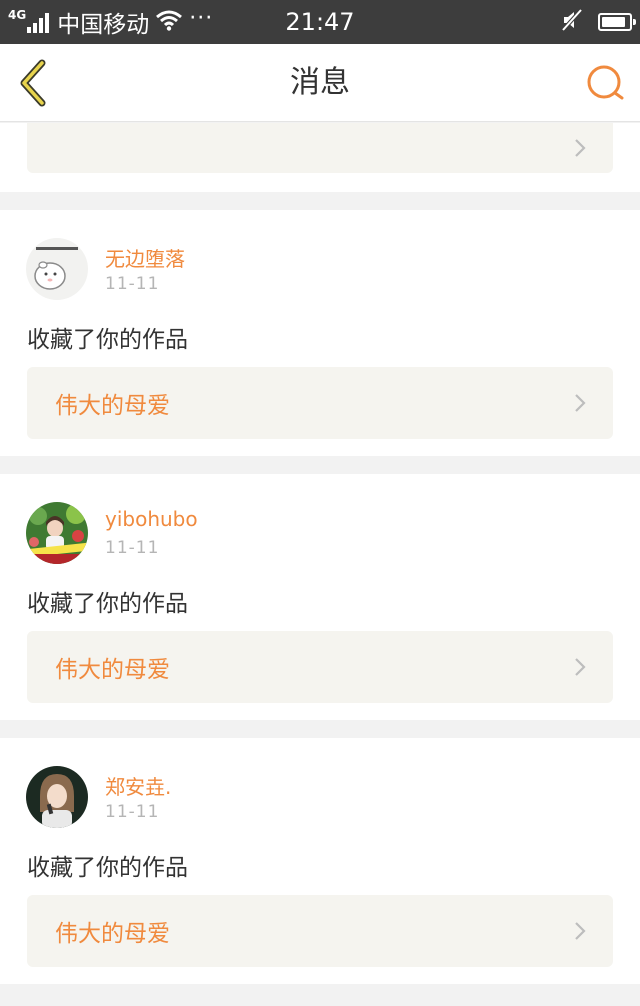 The width and height of the screenshot is (640, 1006). I want to click on mute-icon, so click(572, 22).